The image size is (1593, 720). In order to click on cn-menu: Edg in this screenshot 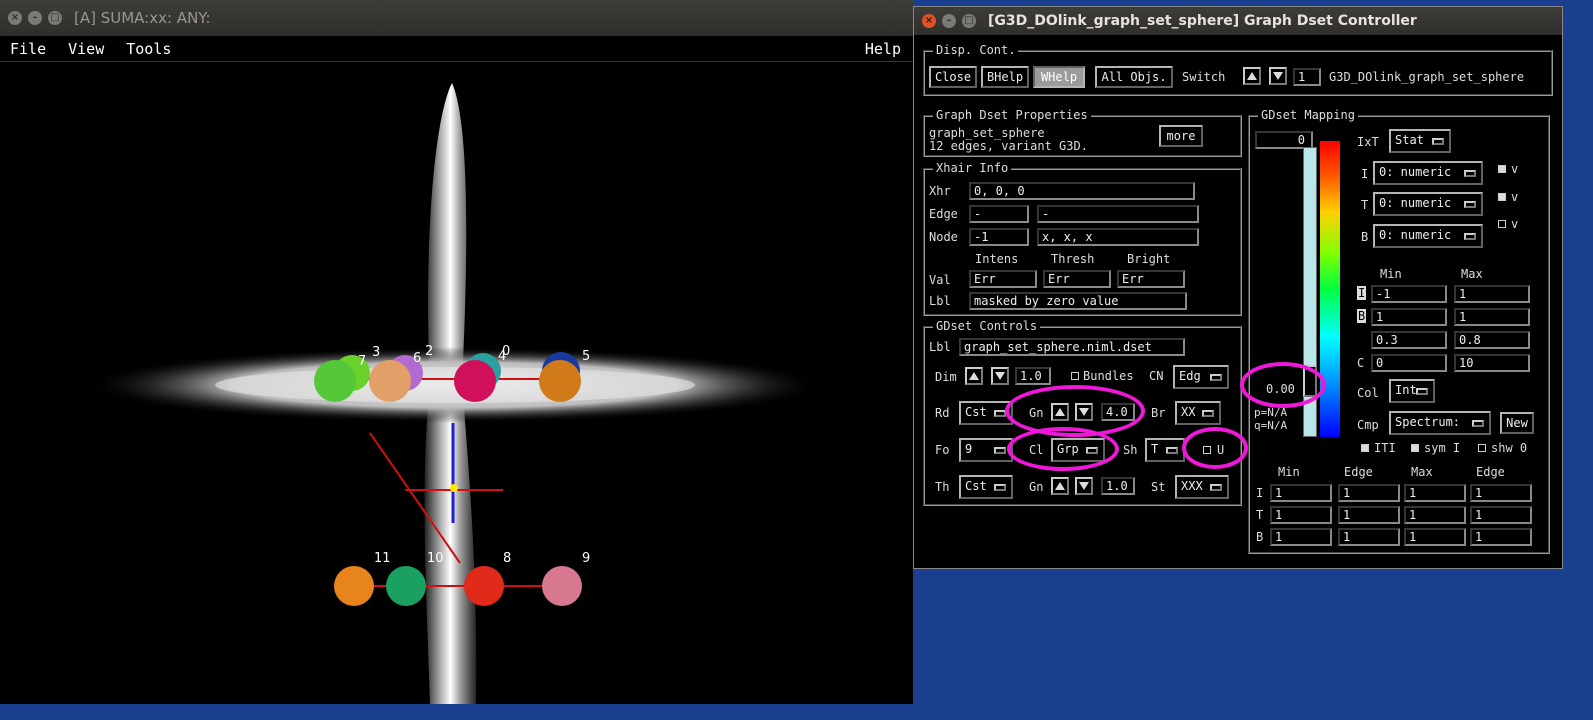, I will do `click(1201, 377)`.